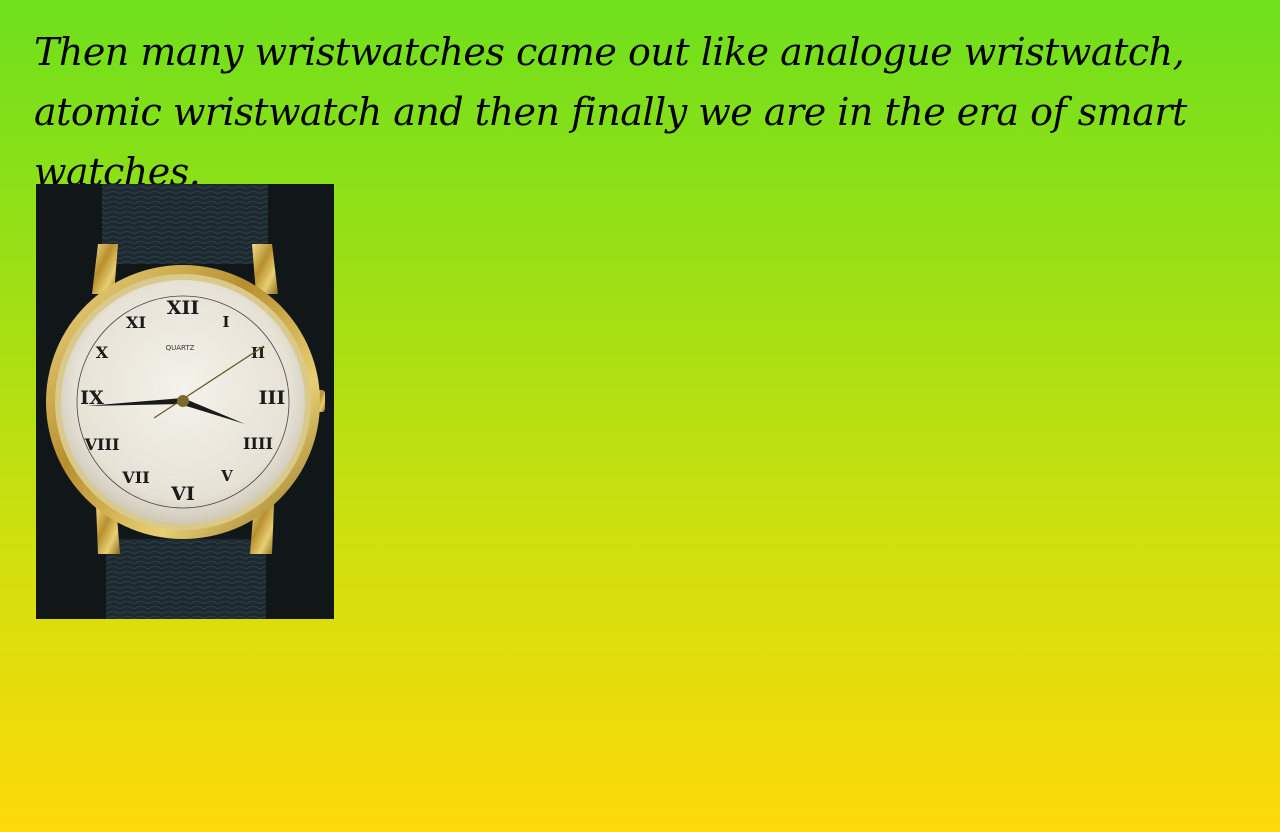  Describe the element at coordinates (182, 494) in the screenshot. I see `svg-text: VI` at that location.